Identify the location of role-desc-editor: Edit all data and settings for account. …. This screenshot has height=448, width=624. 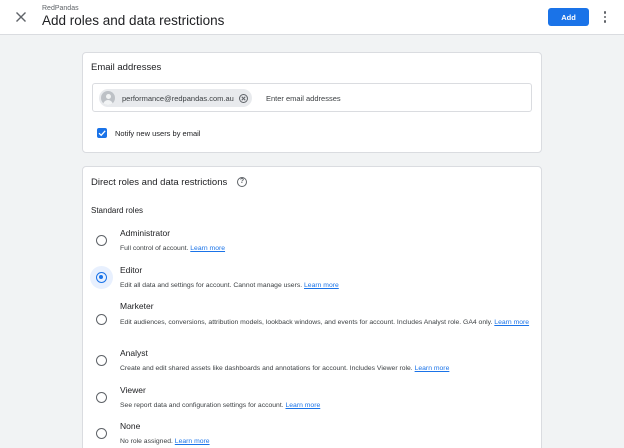
(327, 285).